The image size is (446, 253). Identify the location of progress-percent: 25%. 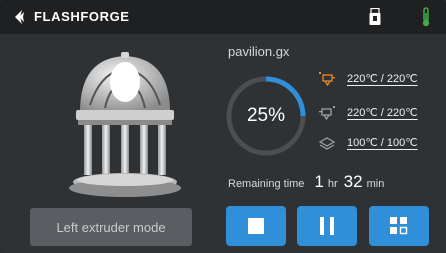
(266, 115).